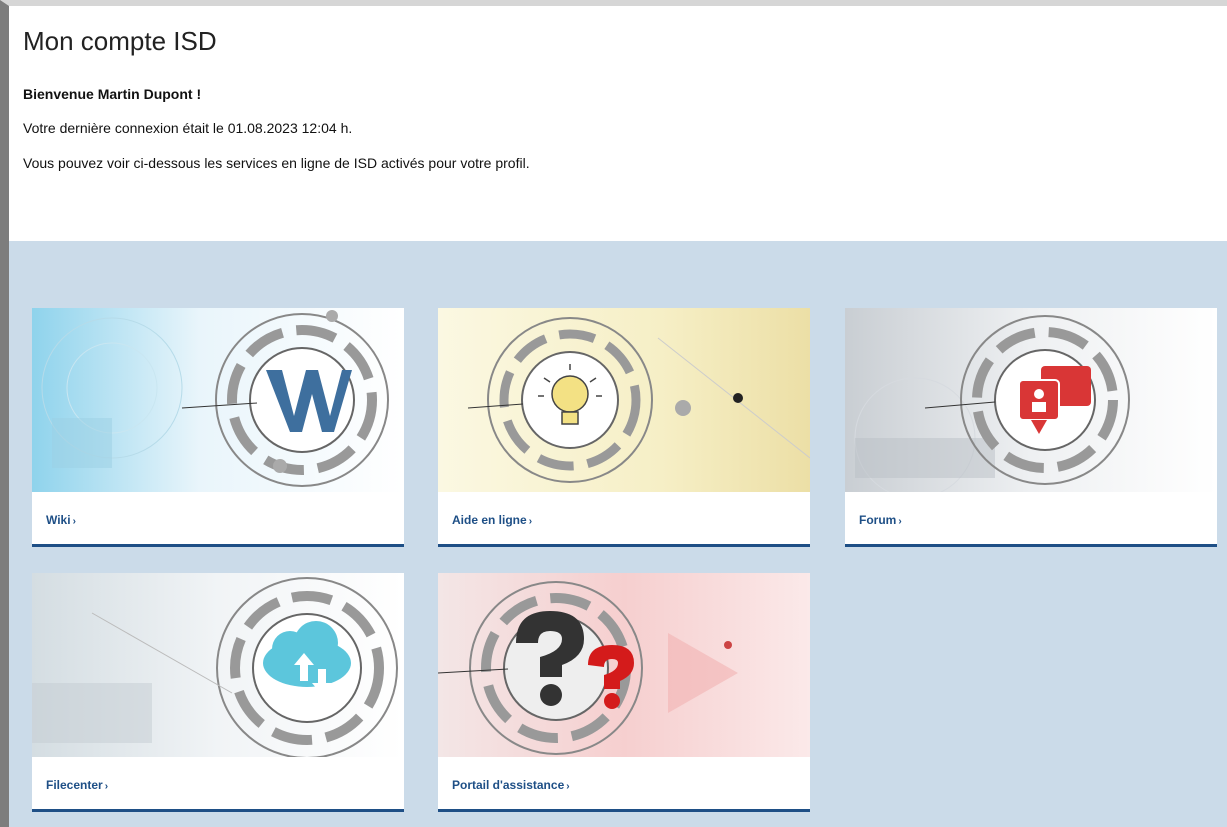 Image resolution: width=1227 pixels, height=827 pixels. I want to click on welcome-message: Bienvenue Martin Dupont !, so click(112, 94).